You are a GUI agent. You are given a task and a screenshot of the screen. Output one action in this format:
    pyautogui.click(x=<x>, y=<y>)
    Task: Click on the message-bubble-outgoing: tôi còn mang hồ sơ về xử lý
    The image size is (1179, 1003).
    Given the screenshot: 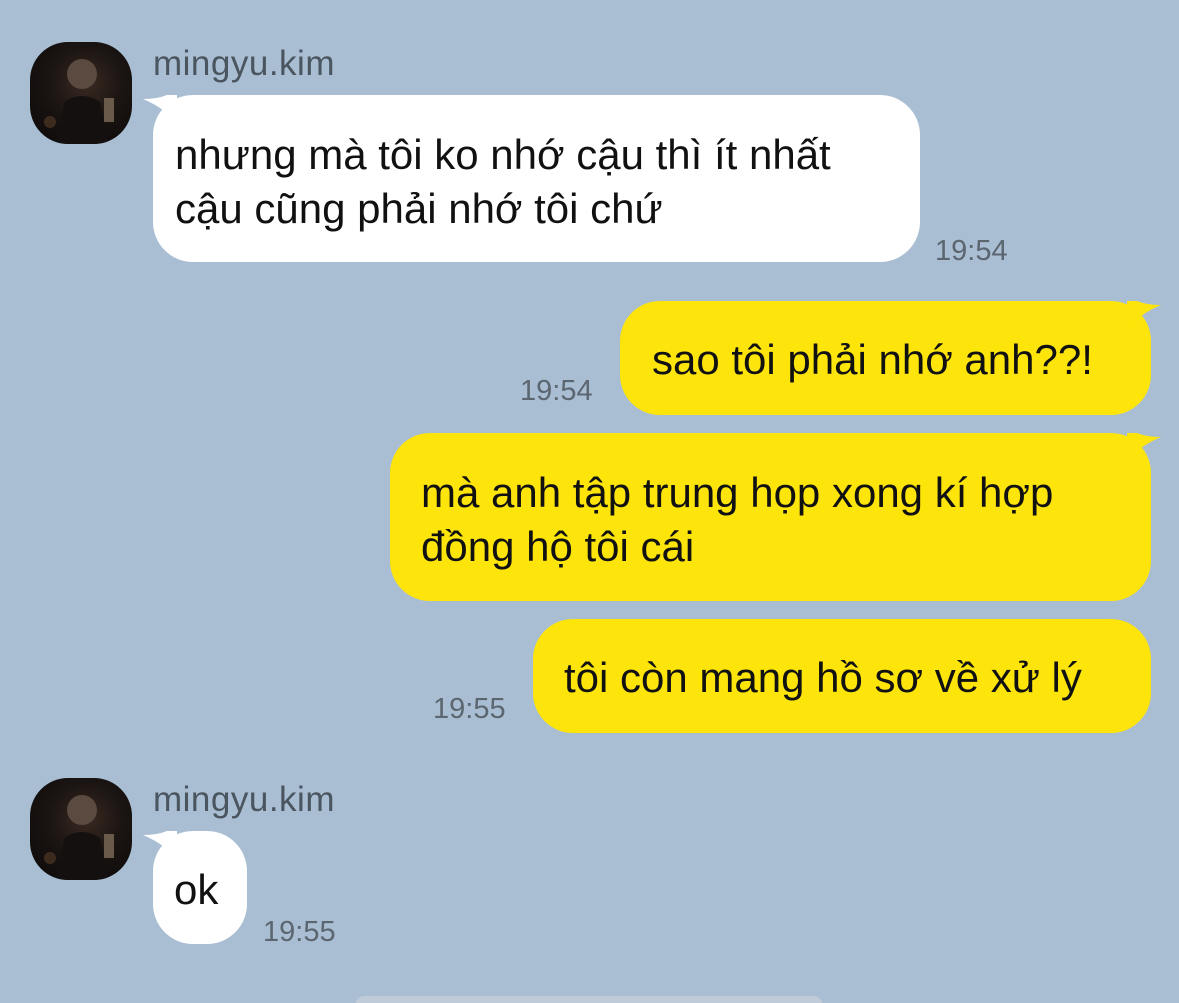 What is the action you would take?
    pyautogui.click(x=842, y=676)
    